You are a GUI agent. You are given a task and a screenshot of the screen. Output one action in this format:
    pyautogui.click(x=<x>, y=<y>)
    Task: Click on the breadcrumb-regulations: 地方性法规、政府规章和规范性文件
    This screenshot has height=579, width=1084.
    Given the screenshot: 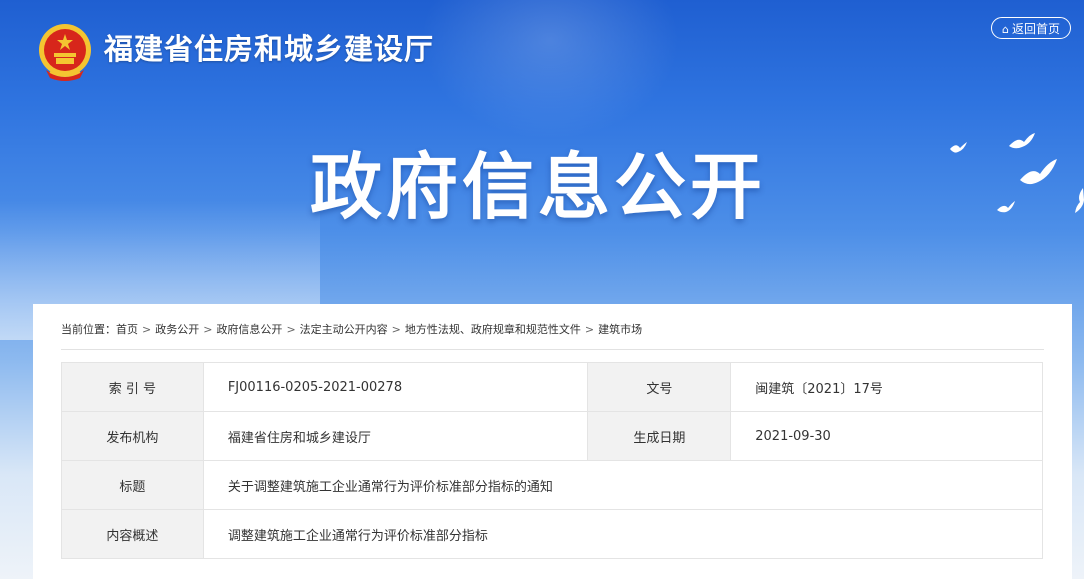 What is the action you would take?
    pyautogui.click(x=493, y=329)
    